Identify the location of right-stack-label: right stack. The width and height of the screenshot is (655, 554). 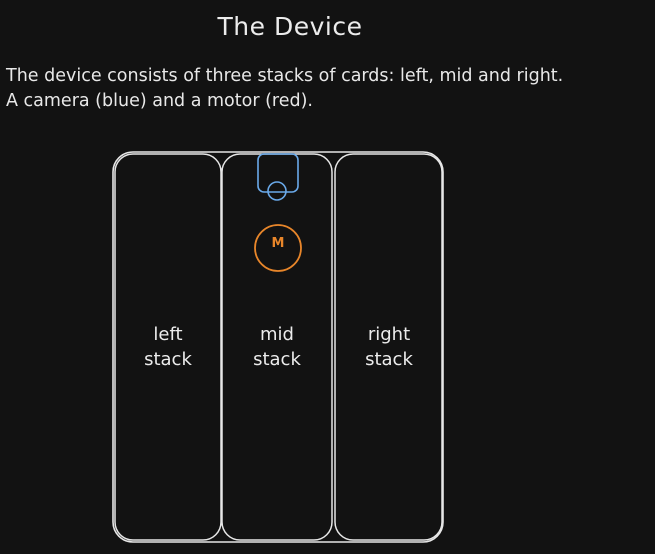
(389, 347).